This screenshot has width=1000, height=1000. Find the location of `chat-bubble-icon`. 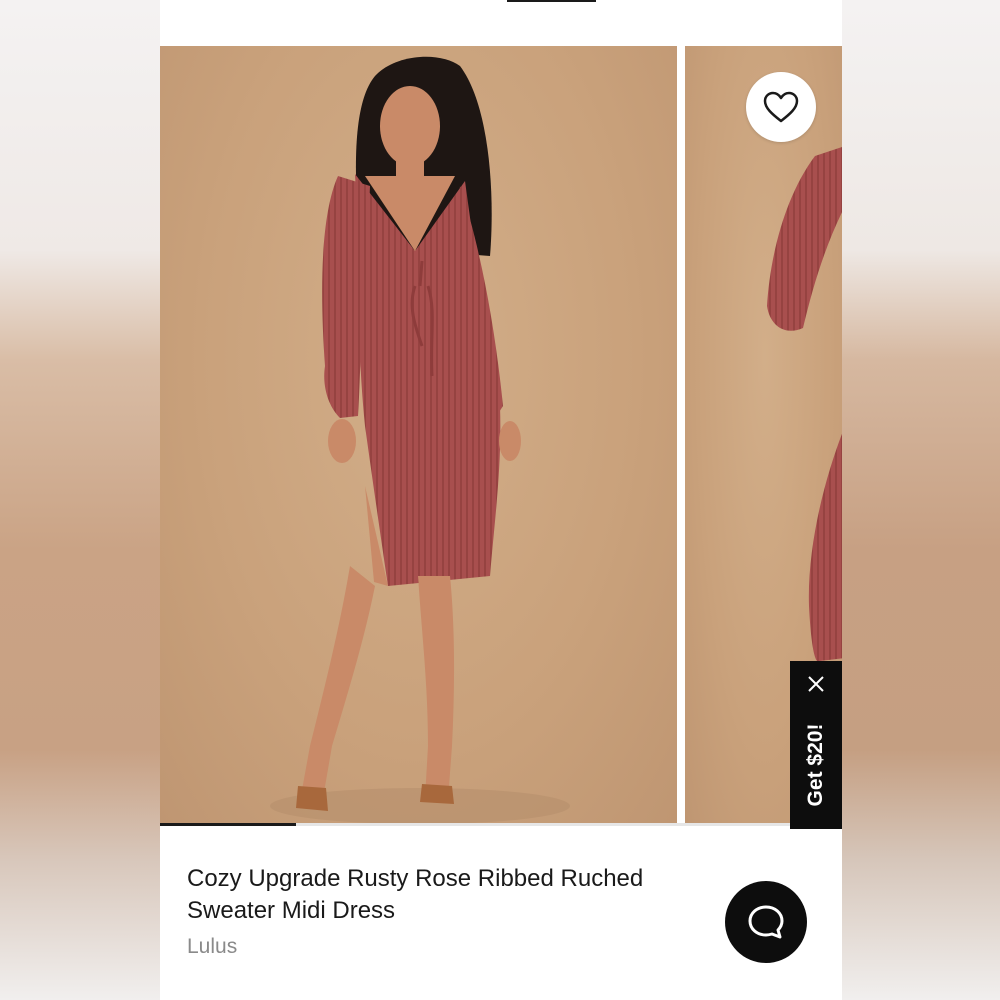

chat-bubble-icon is located at coordinates (766, 922).